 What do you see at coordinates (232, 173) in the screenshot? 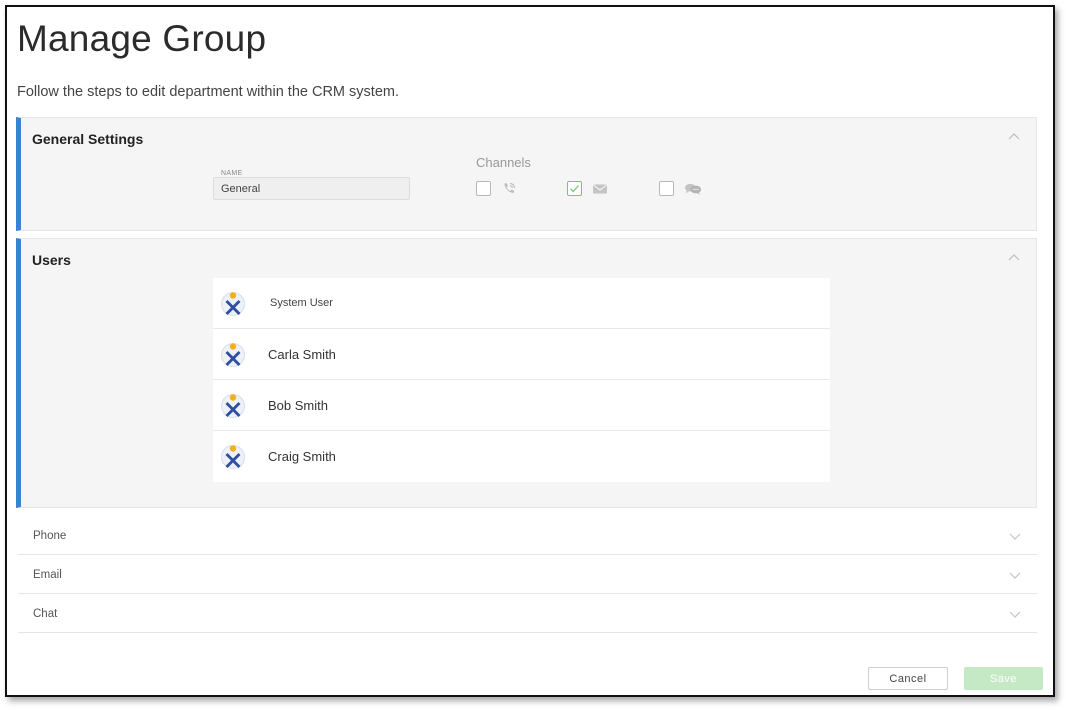
I see `name-field-label: NAME` at bounding box center [232, 173].